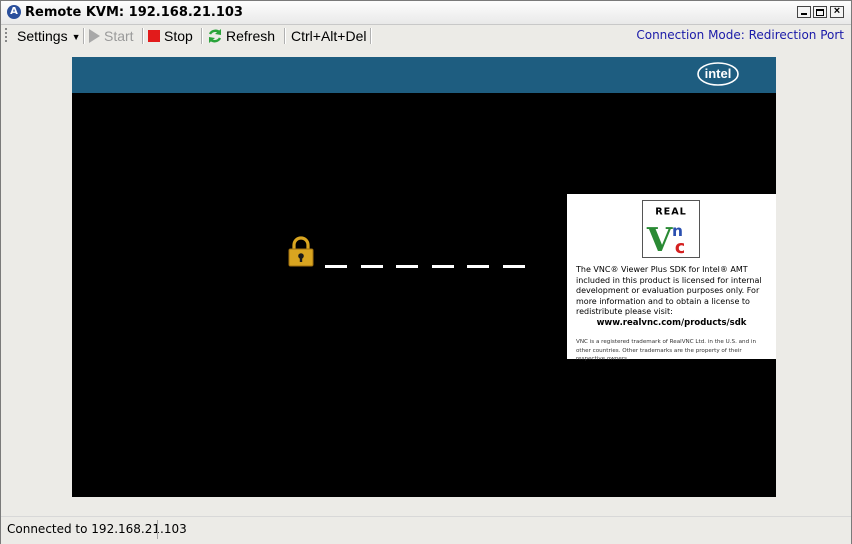 Image resolution: width=852 pixels, height=544 pixels. What do you see at coordinates (426, 530) in the screenshot?
I see `status-bar: Connected to 192.168.21.103` at bounding box center [426, 530].